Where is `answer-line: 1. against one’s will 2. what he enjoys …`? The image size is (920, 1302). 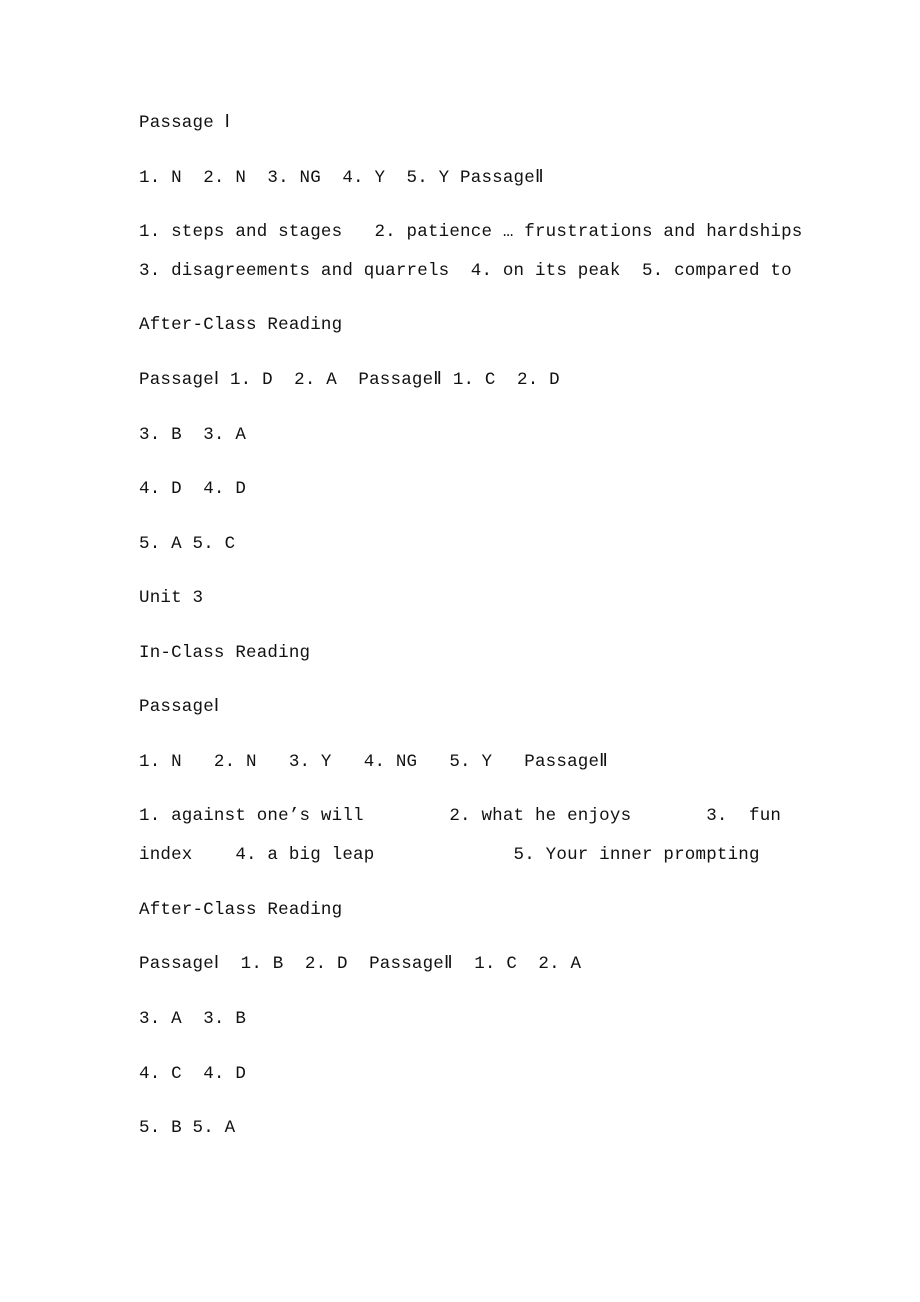
answer-line: 1. against one’s will 2. what he enjoys … is located at coordinates (460, 816).